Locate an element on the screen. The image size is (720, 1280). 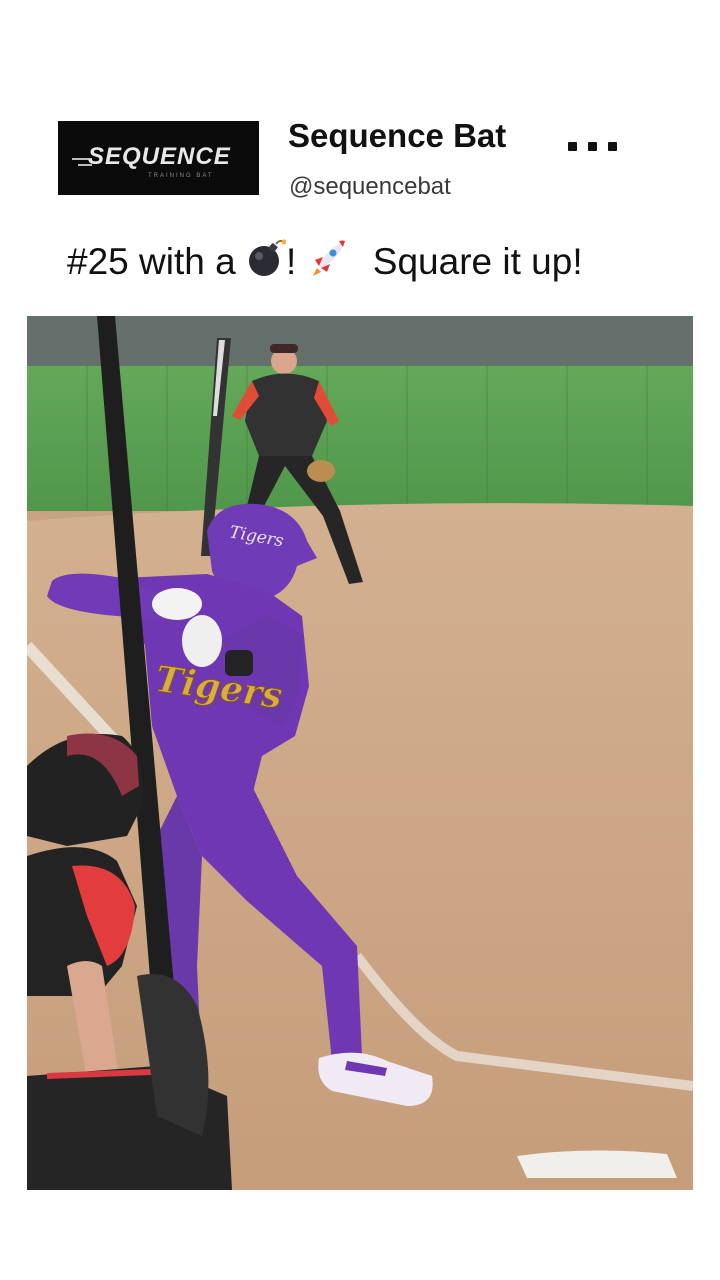
account-handle: @sequencebat is located at coordinates (370, 187).